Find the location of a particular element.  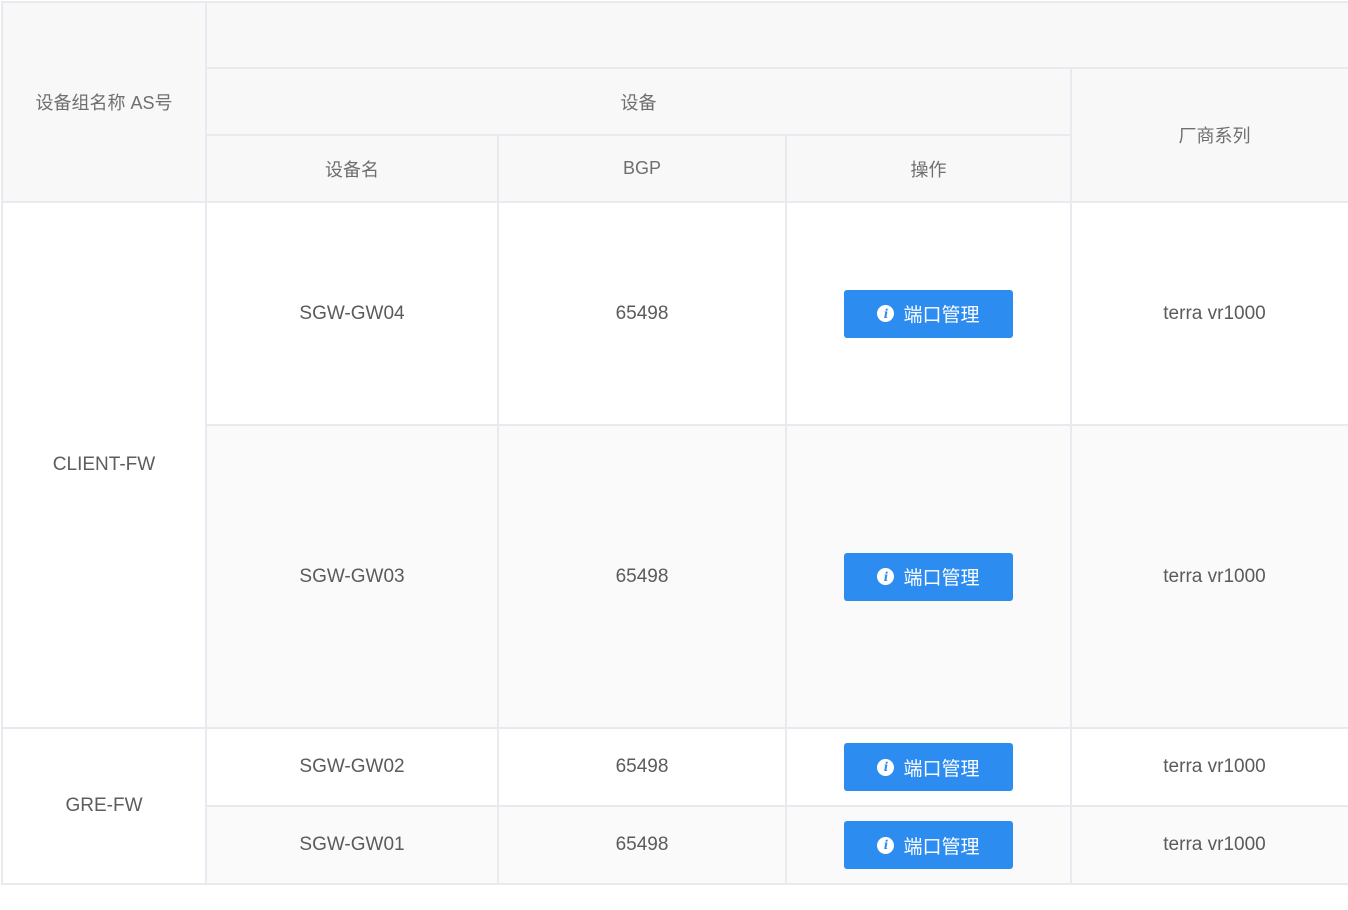

group-name-cell: GRE-FW is located at coordinates (104, 806).